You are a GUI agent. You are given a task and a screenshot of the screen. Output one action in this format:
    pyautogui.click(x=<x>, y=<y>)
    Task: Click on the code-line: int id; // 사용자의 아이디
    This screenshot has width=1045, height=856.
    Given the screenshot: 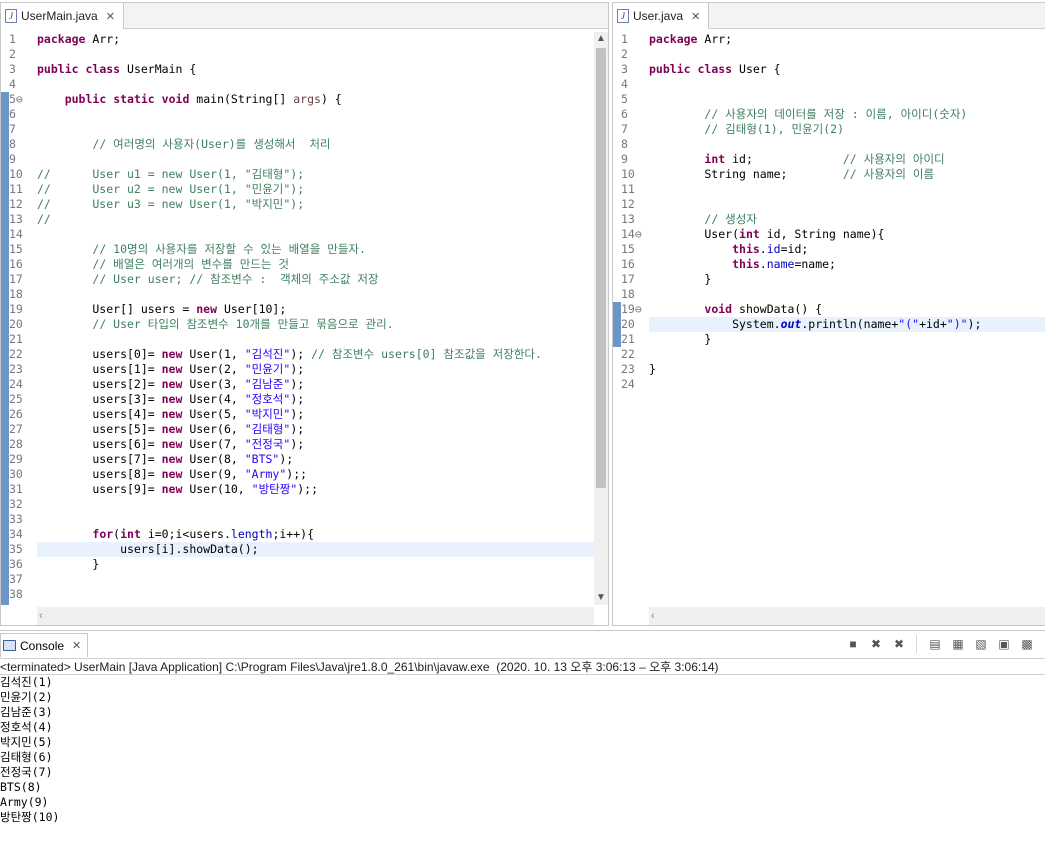 What is the action you would take?
    pyautogui.click(x=847, y=159)
    